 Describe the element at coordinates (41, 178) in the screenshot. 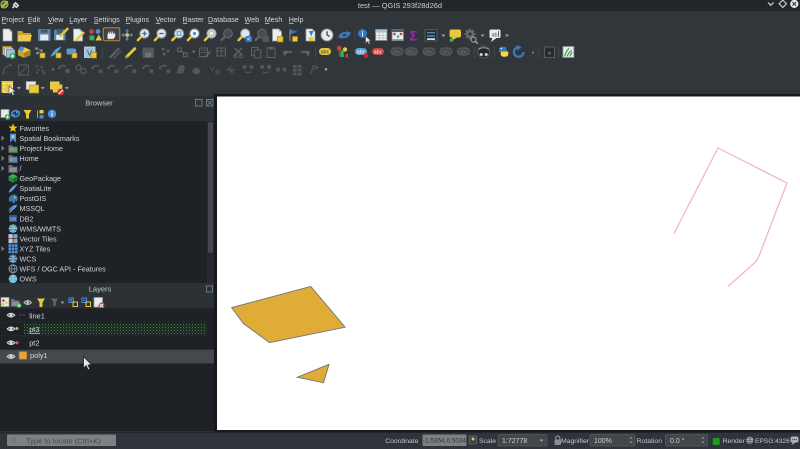

I see `svg-text: GeoPackage` at that location.